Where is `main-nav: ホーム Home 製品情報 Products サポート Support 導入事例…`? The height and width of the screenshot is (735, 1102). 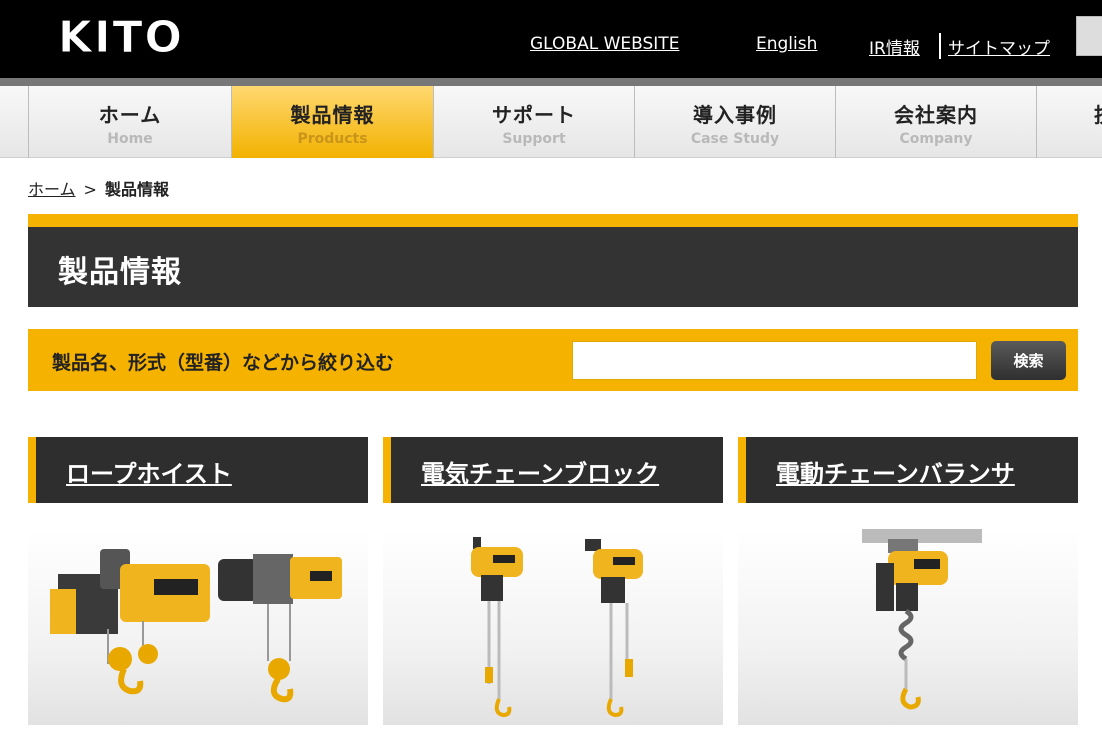 main-nav: ホーム Home 製品情報 Products サポート Support 導入事例… is located at coordinates (551, 122).